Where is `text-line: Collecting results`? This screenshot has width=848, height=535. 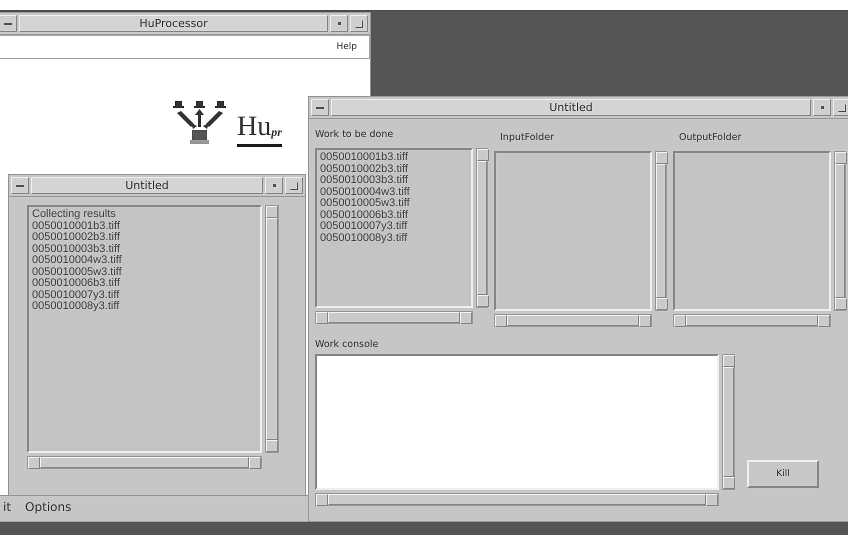
text-line: Collecting results is located at coordinates (74, 214).